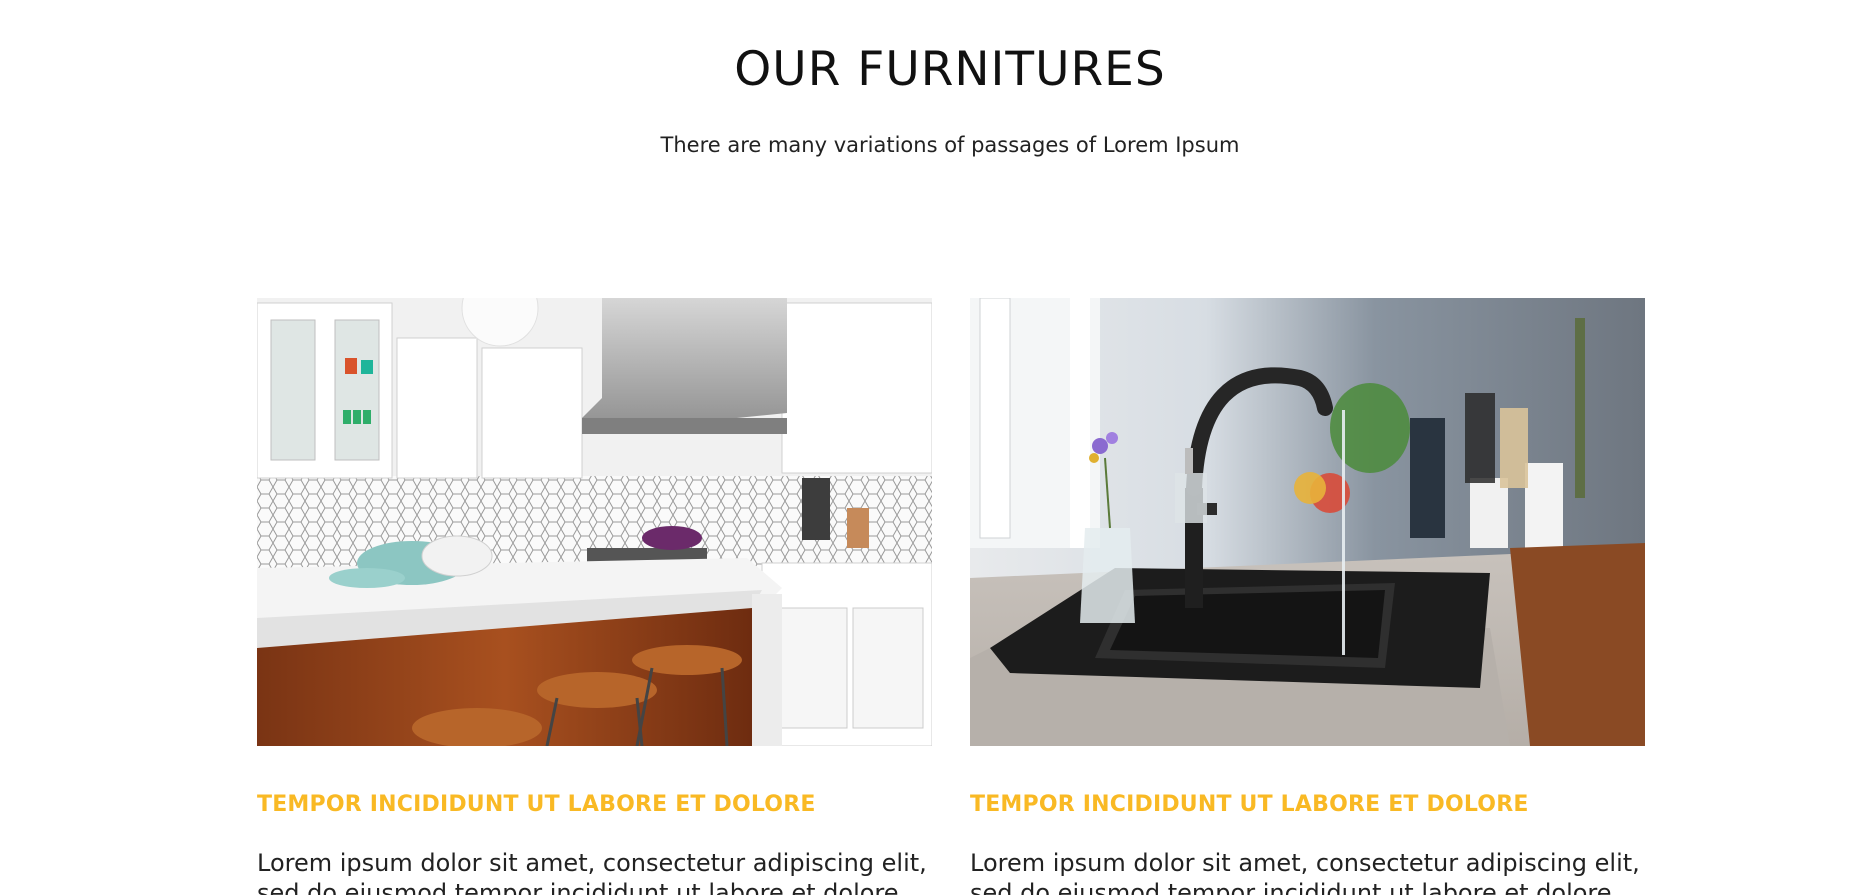 The height and width of the screenshot is (895, 1865). Describe the element at coordinates (950, 69) in the screenshot. I see `section-title: OUR FURNITURES` at that location.